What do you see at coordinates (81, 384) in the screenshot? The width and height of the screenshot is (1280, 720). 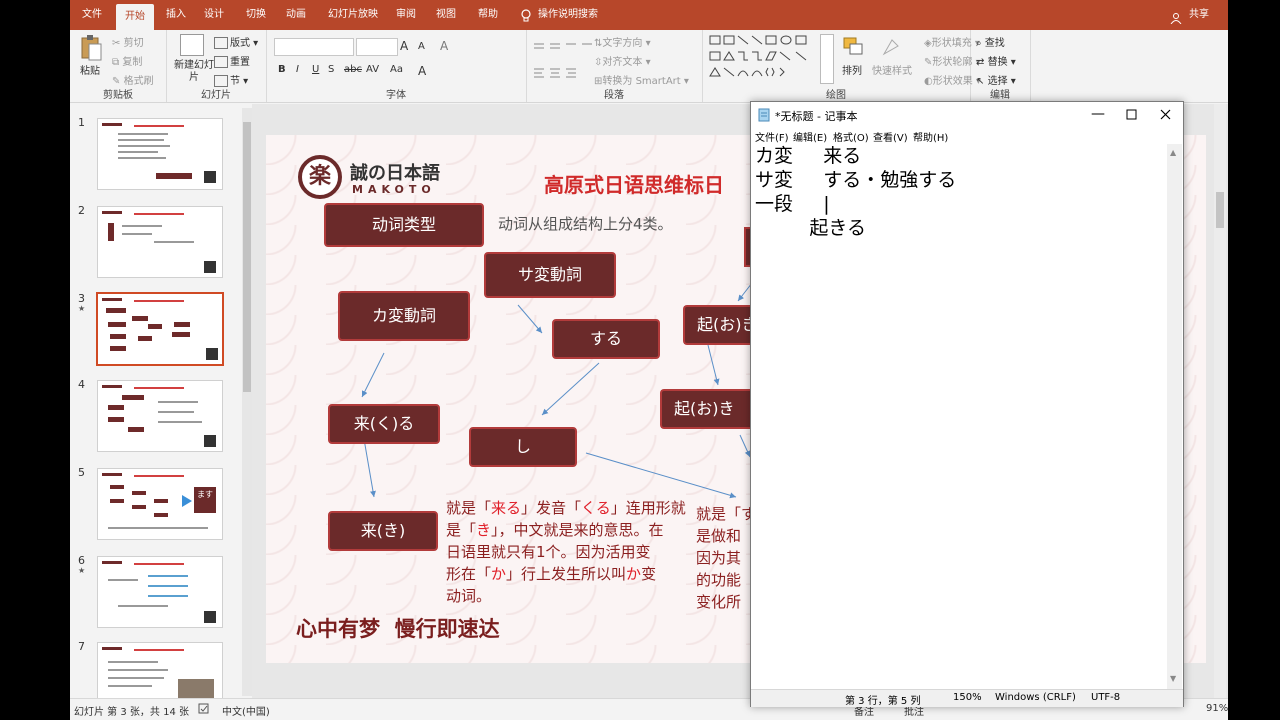 I see `thumb-number: 4` at bounding box center [81, 384].